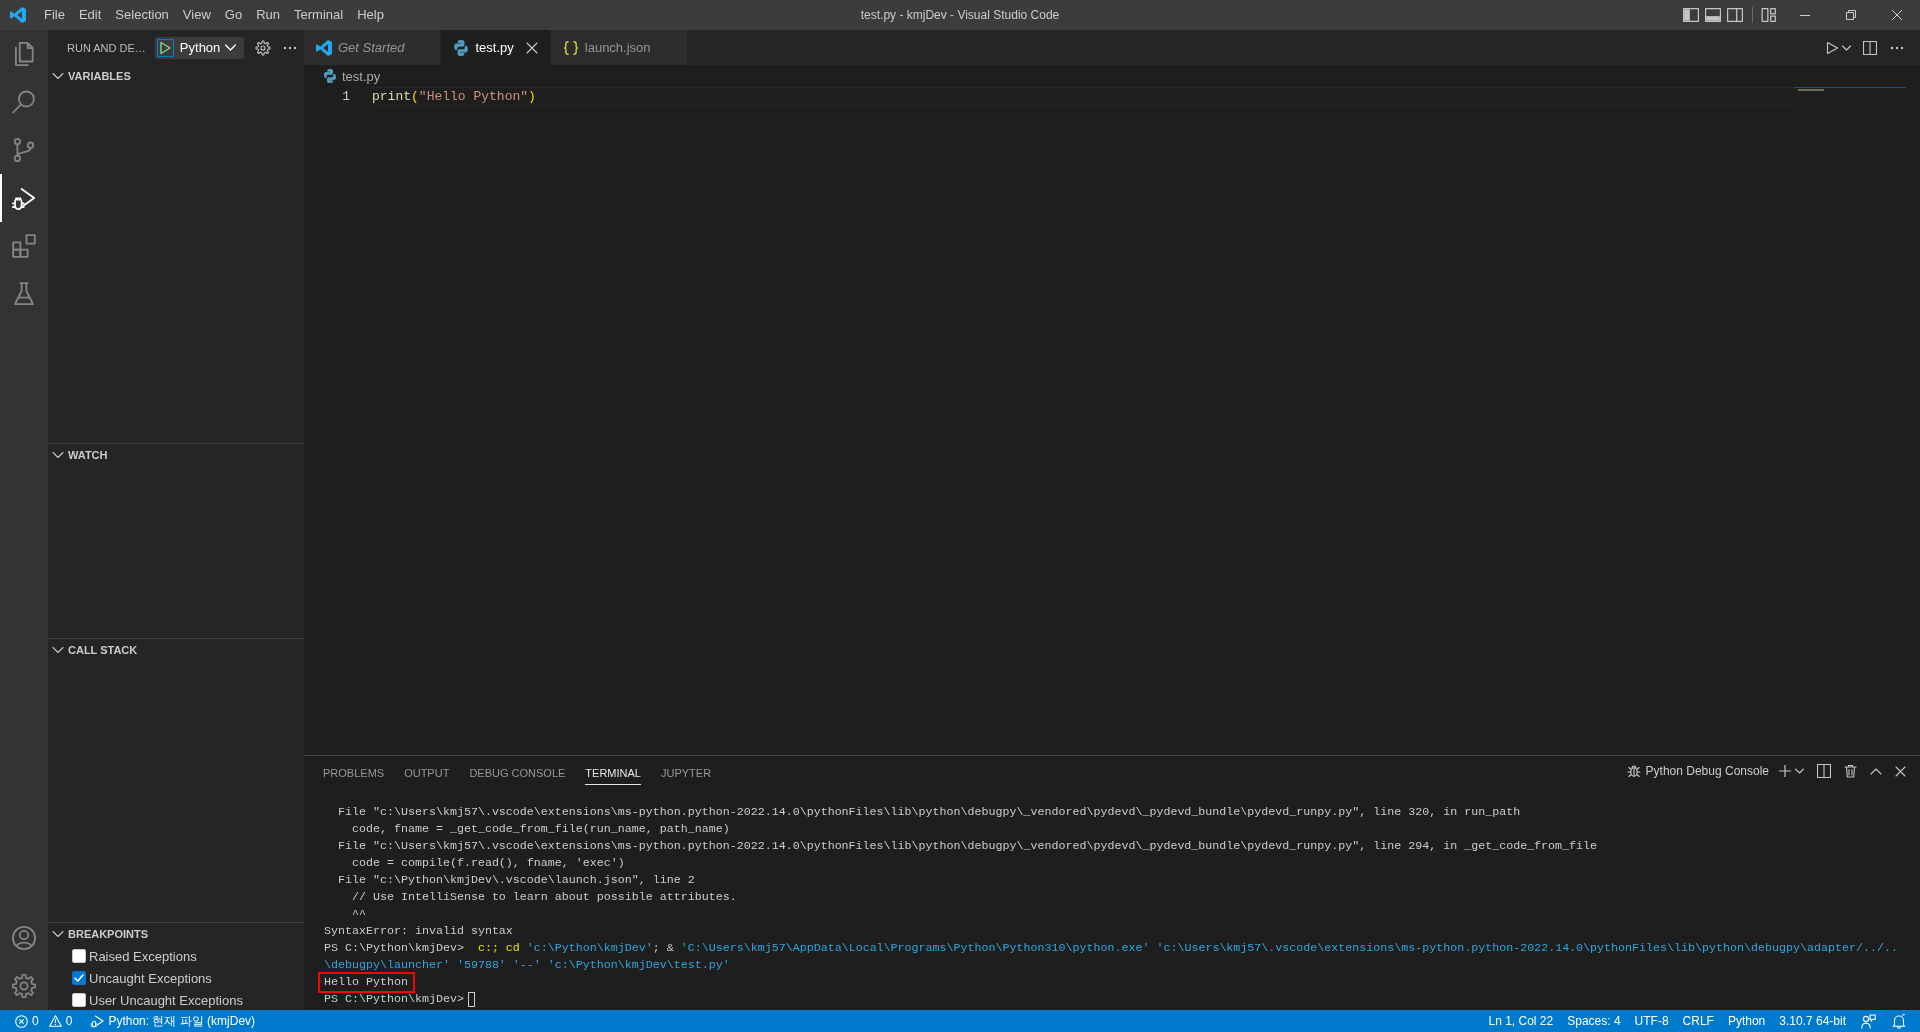  Describe the element at coordinates (1785, 771) in the screenshot. I see `plus-icon` at that location.